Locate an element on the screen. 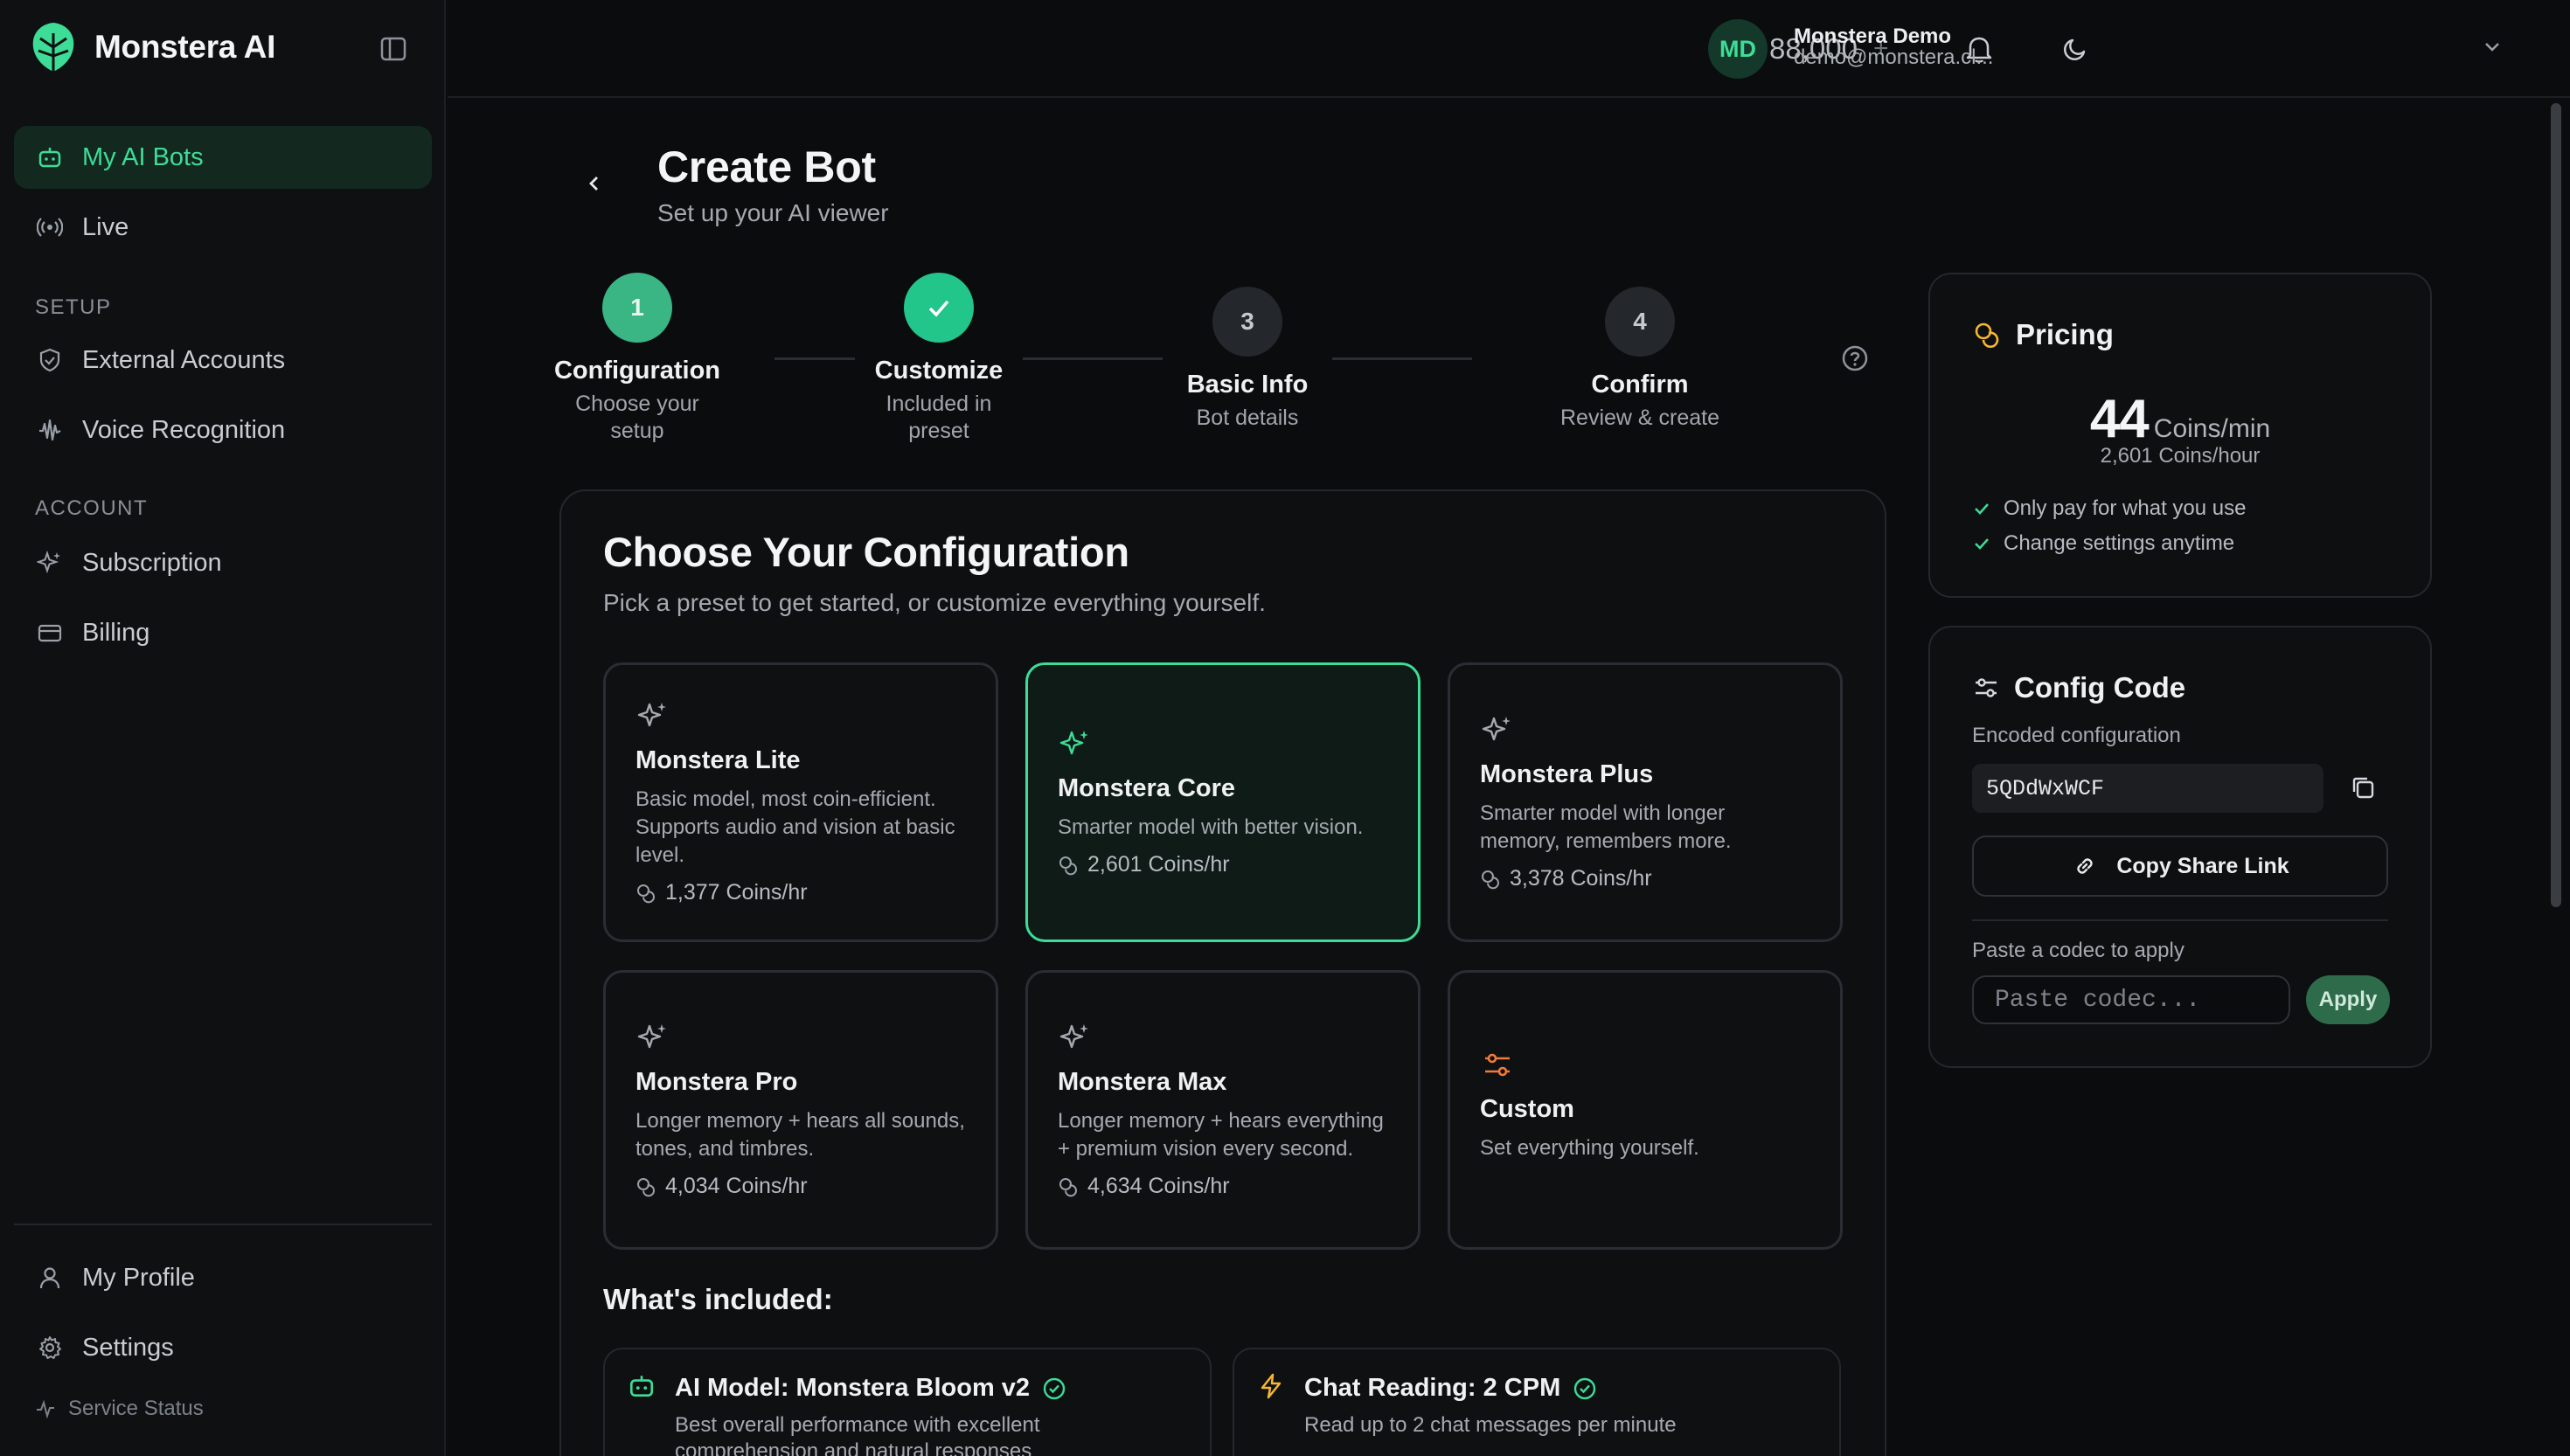 The width and height of the screenshot is (2570, 1456). page-scrollbar is located at coordinates (2556, 505).